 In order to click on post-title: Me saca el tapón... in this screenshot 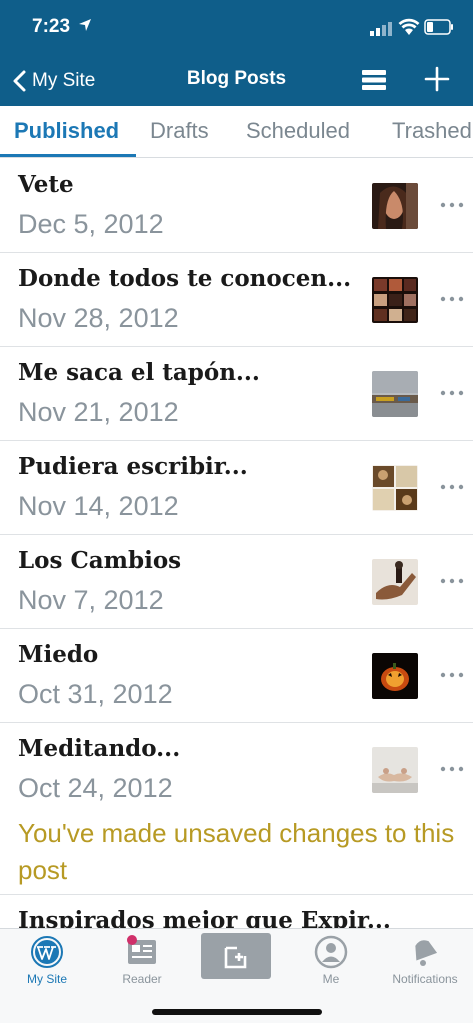, I will do `click(139, 372)`.